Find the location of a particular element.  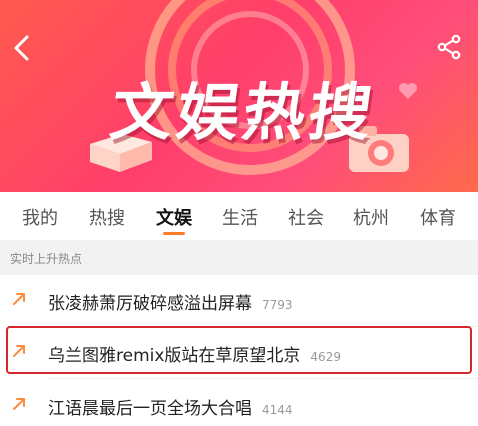

tab-hot-search: 热搜 is located at coordinates (107, 217).